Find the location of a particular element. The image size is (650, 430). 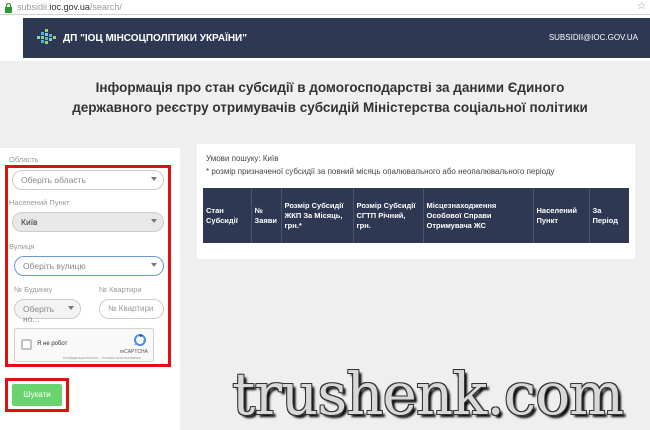

column-header: Стан Субсидії is located at coordinates (227, 215).